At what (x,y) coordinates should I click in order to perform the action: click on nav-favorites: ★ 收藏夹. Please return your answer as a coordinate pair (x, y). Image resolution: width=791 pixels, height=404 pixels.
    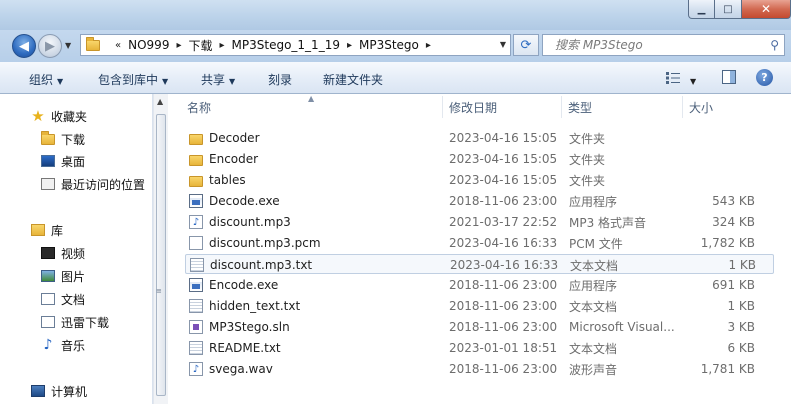
    Looking at the image, I should click on (58, 116).